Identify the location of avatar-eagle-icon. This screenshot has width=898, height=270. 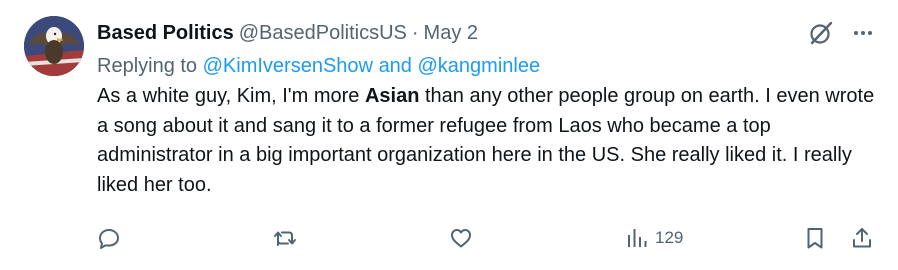
(54, 46).